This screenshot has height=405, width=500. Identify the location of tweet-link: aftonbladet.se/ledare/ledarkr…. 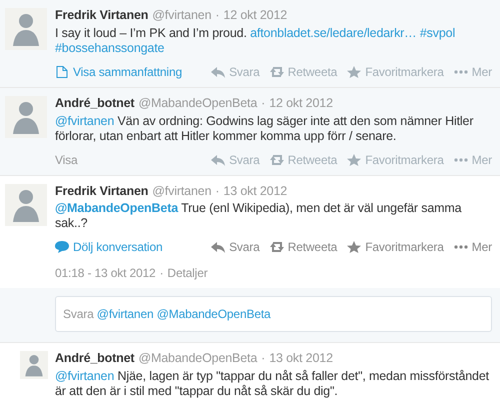
(333, 33).